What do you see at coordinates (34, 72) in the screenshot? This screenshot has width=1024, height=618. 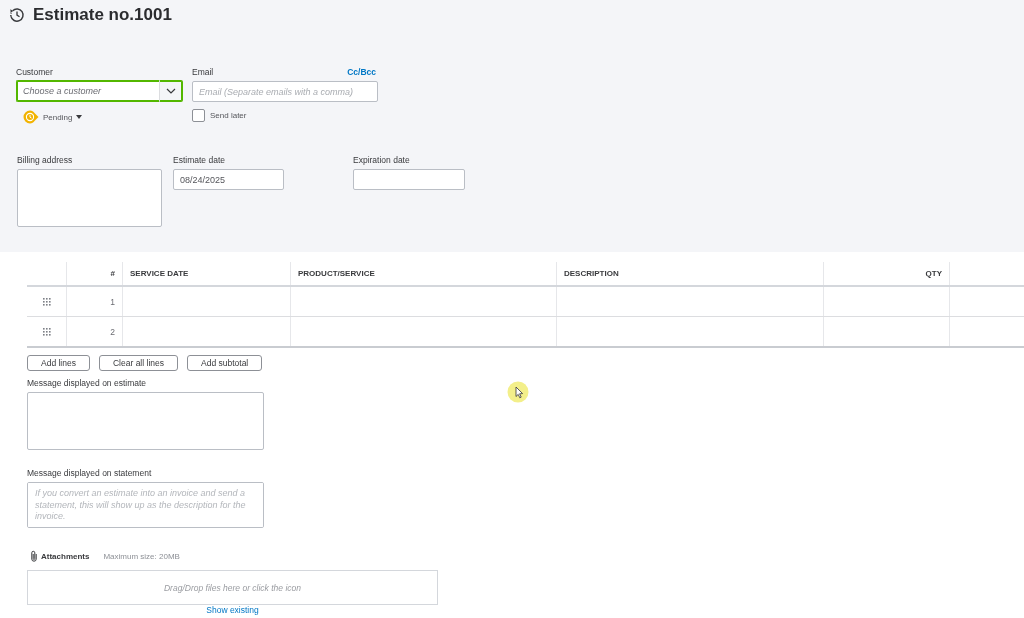 I see `field-label: Customer` at bounding box center [34, 72].